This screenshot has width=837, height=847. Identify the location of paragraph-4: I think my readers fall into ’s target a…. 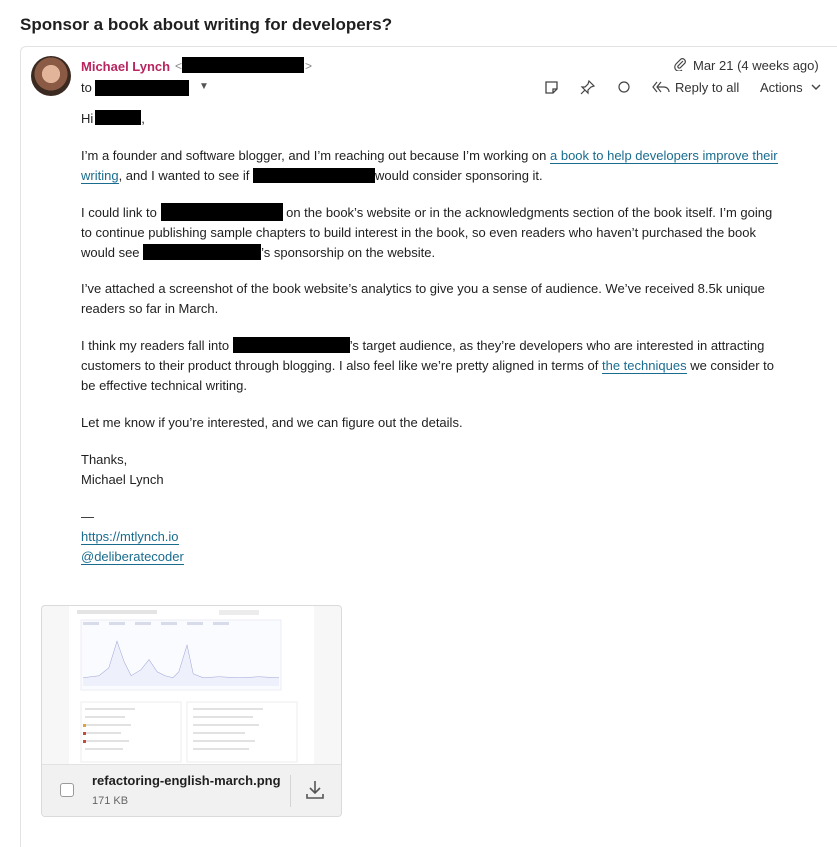
(428, 365).